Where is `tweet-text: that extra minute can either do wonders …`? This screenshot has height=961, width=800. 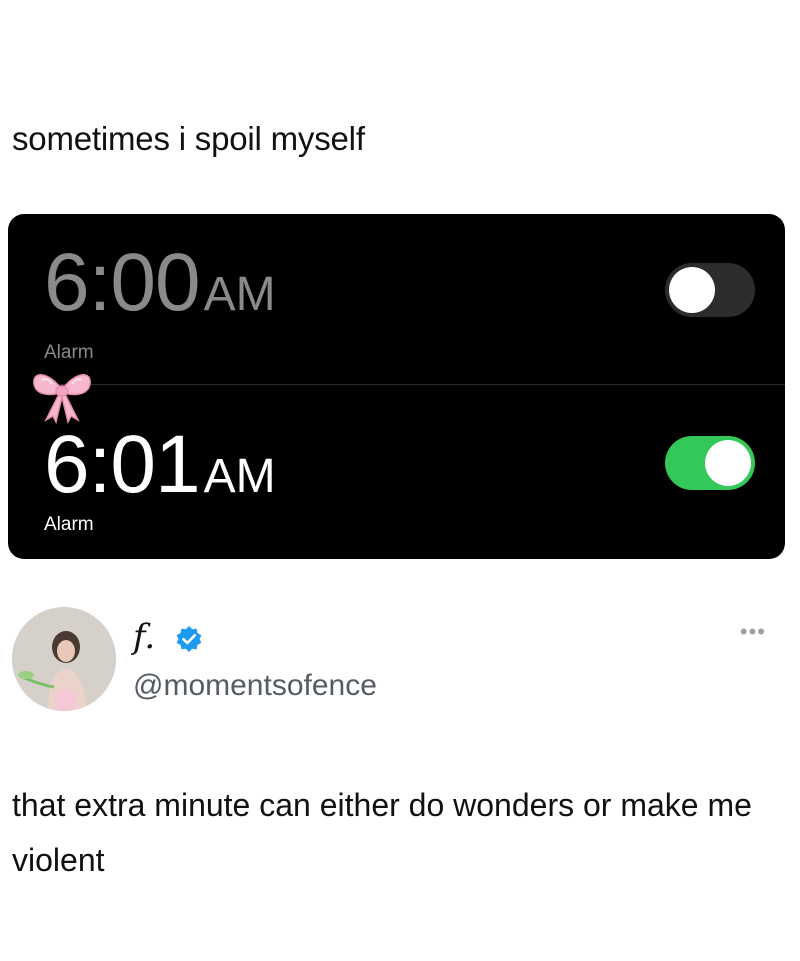
tweet-text: that extra minute can either do wonders … is located at coordinates (382, 832).